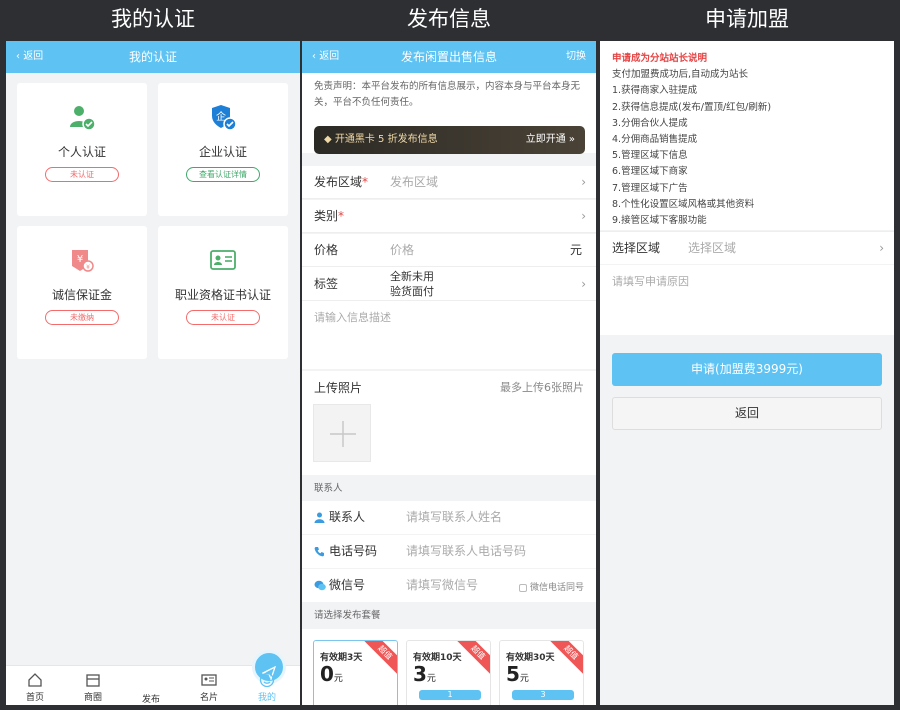 Image resolution: width=900 pixels, height=710 pixels. What do you see at coordinates (355, 672) in the screenshot?
I see `plan-card: 超值 有效期3天 0元` at bounding box center [355, 672].